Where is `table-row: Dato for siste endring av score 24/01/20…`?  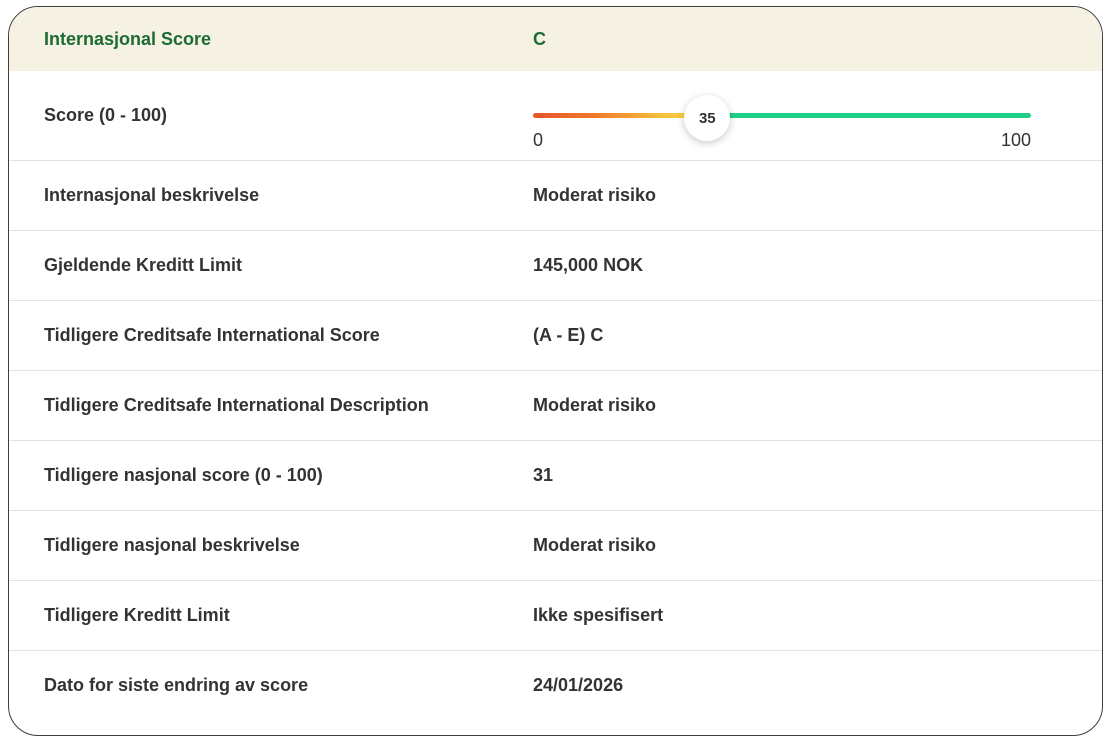 table-row: Dato for siste endring av score 24/01/20… is located at coordinates (555, 685).